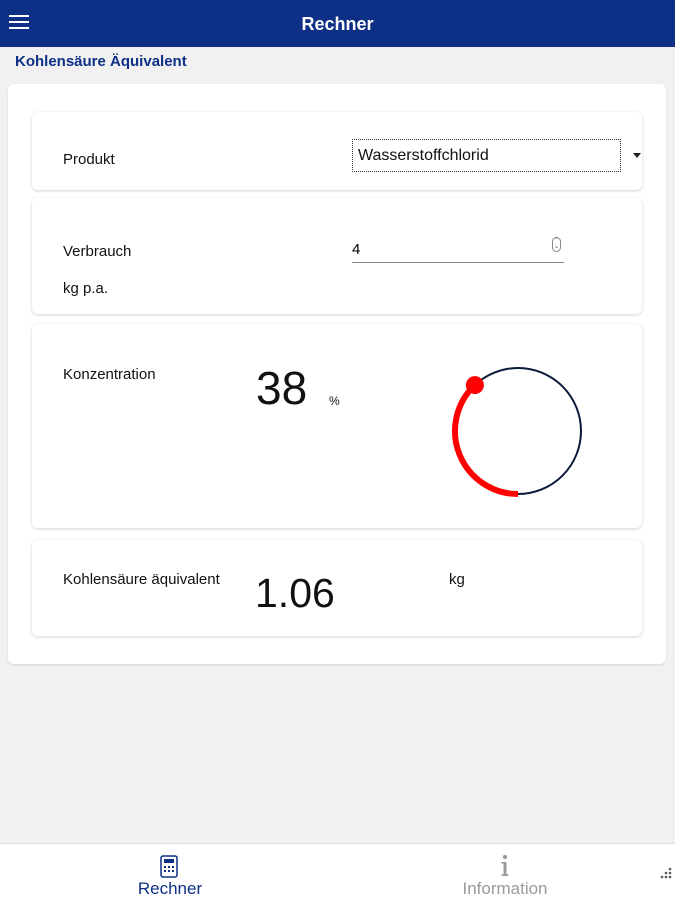  What do you see at coordinates (505, 888) in the screenshot?
I see `tab-information-label: Information` at bounding box center [505, 888].